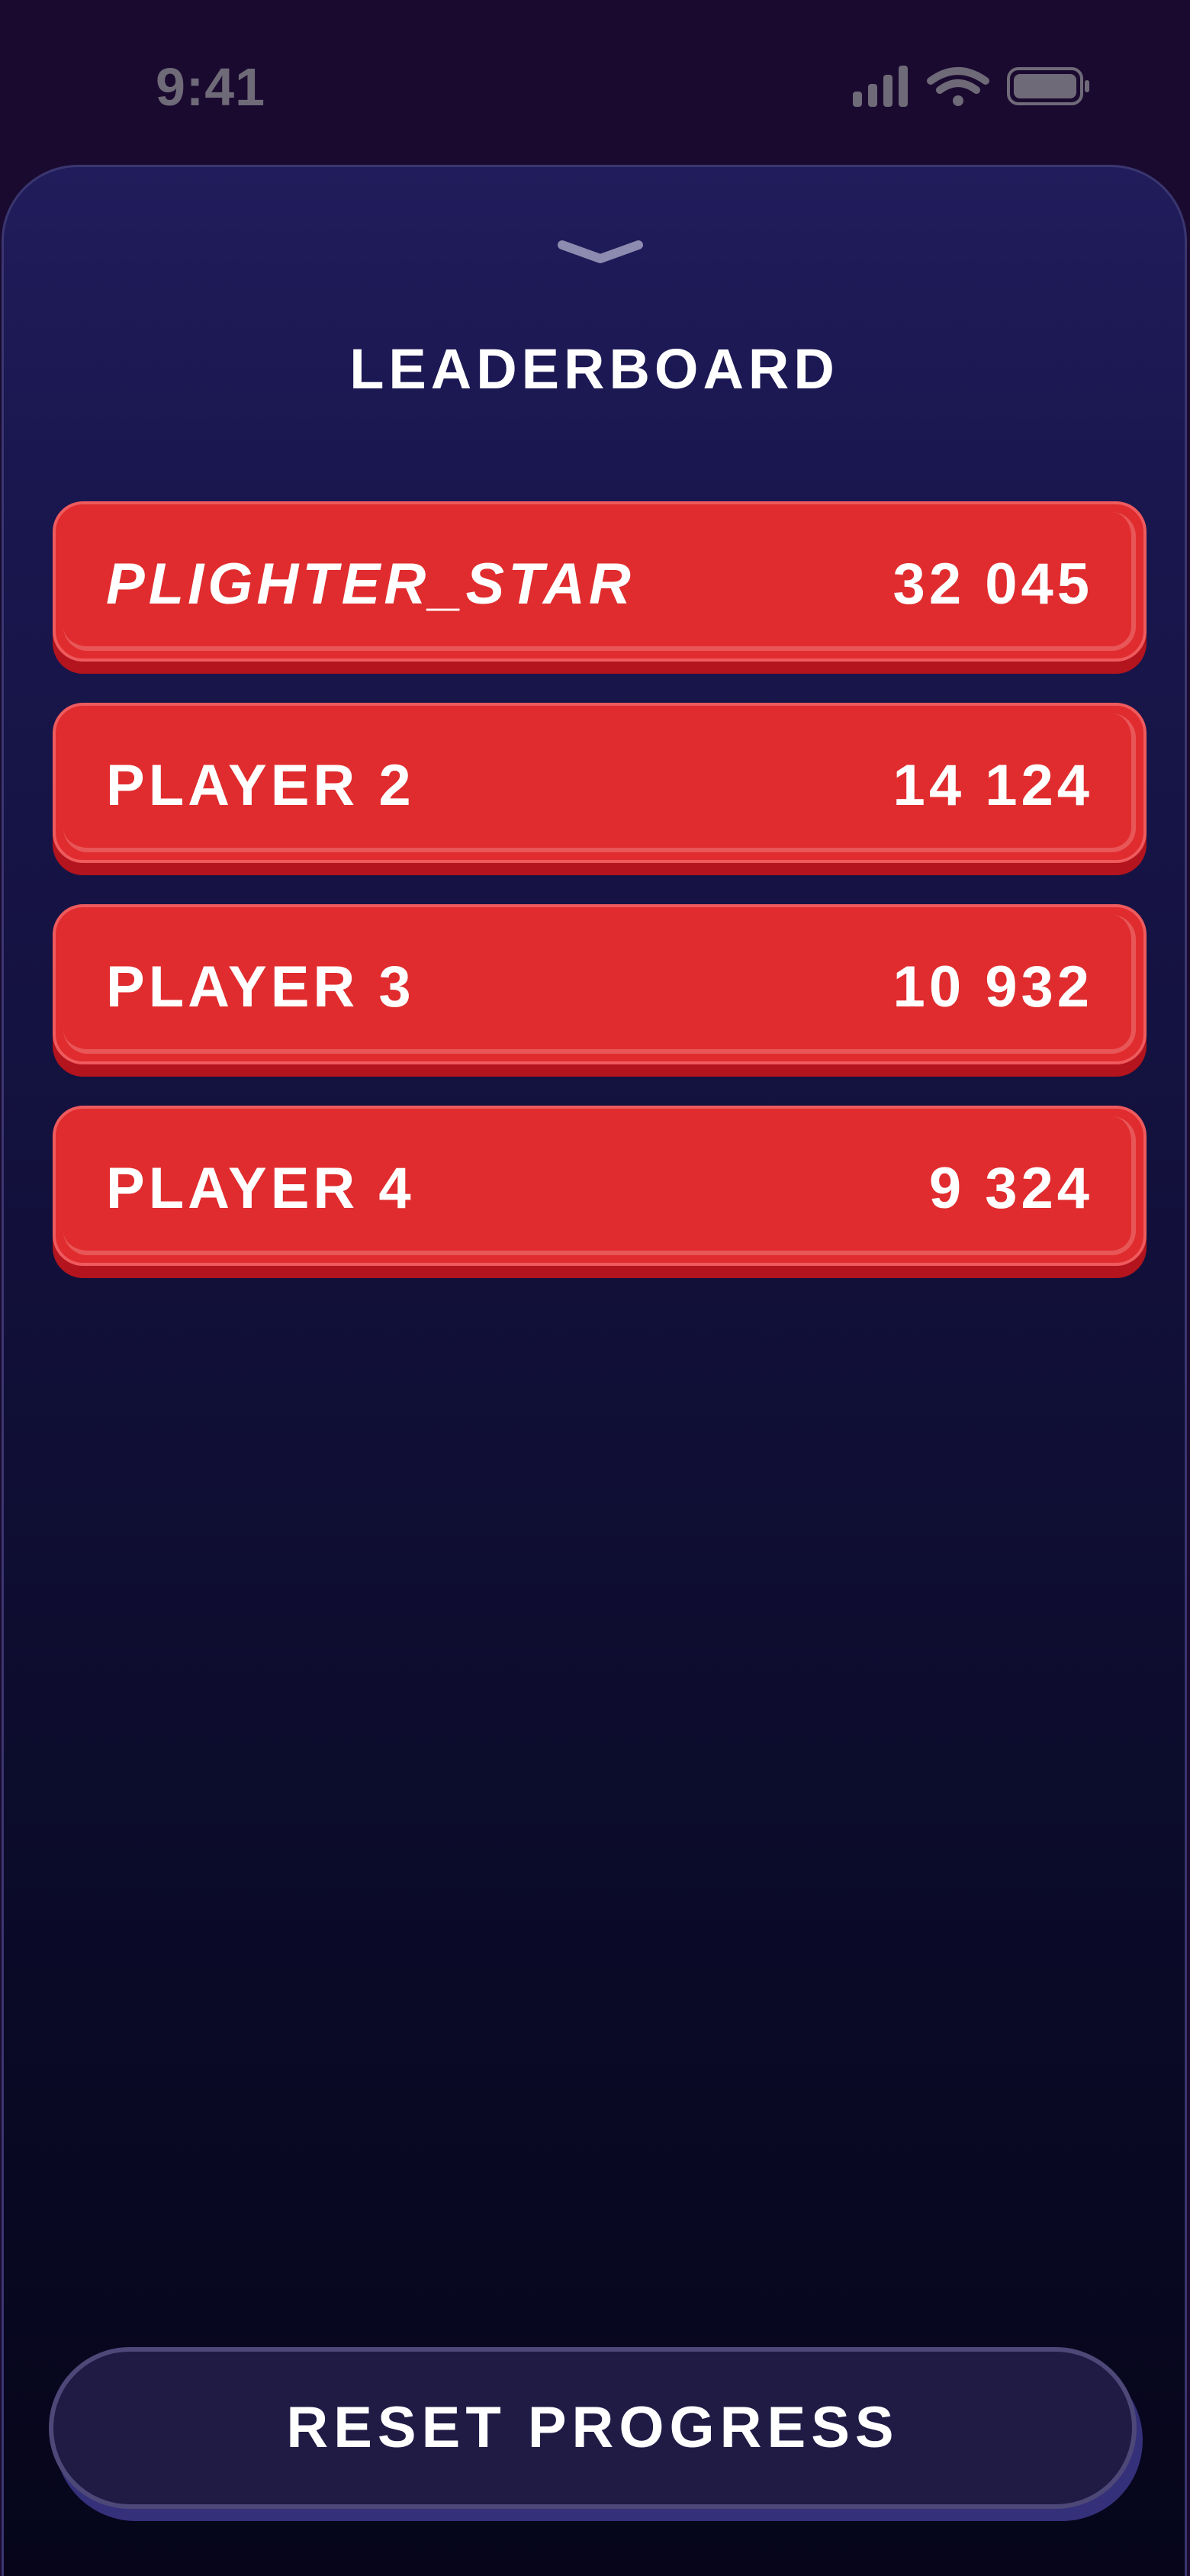  What do you see at coordinates (992, 785) in the screenshot?
I see `player-score: 14 124` at bounding box center [992, 785].